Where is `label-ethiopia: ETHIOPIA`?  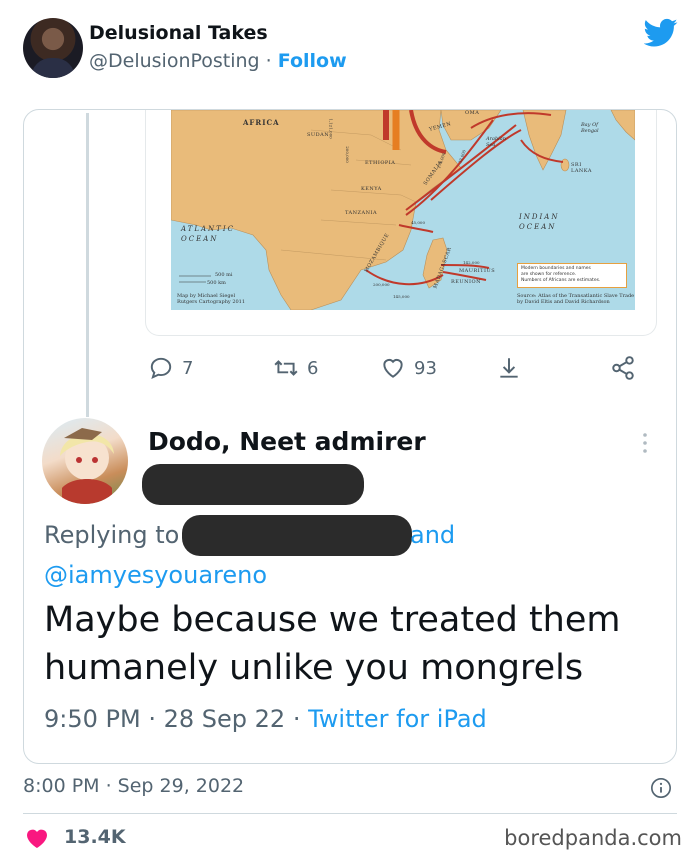
label-ethiopia: ETHIOPIA is located at coordinates (380, 163).